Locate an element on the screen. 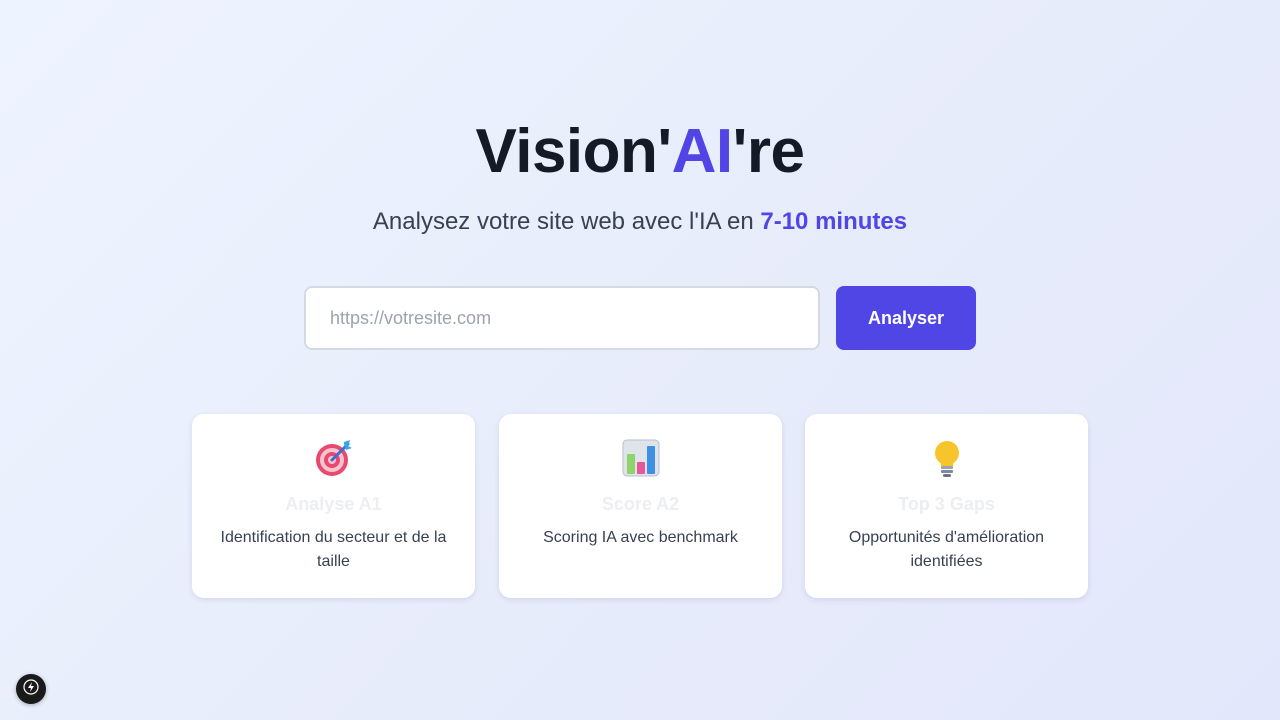  lightbulb-icon is located at coordinates (946, 458).